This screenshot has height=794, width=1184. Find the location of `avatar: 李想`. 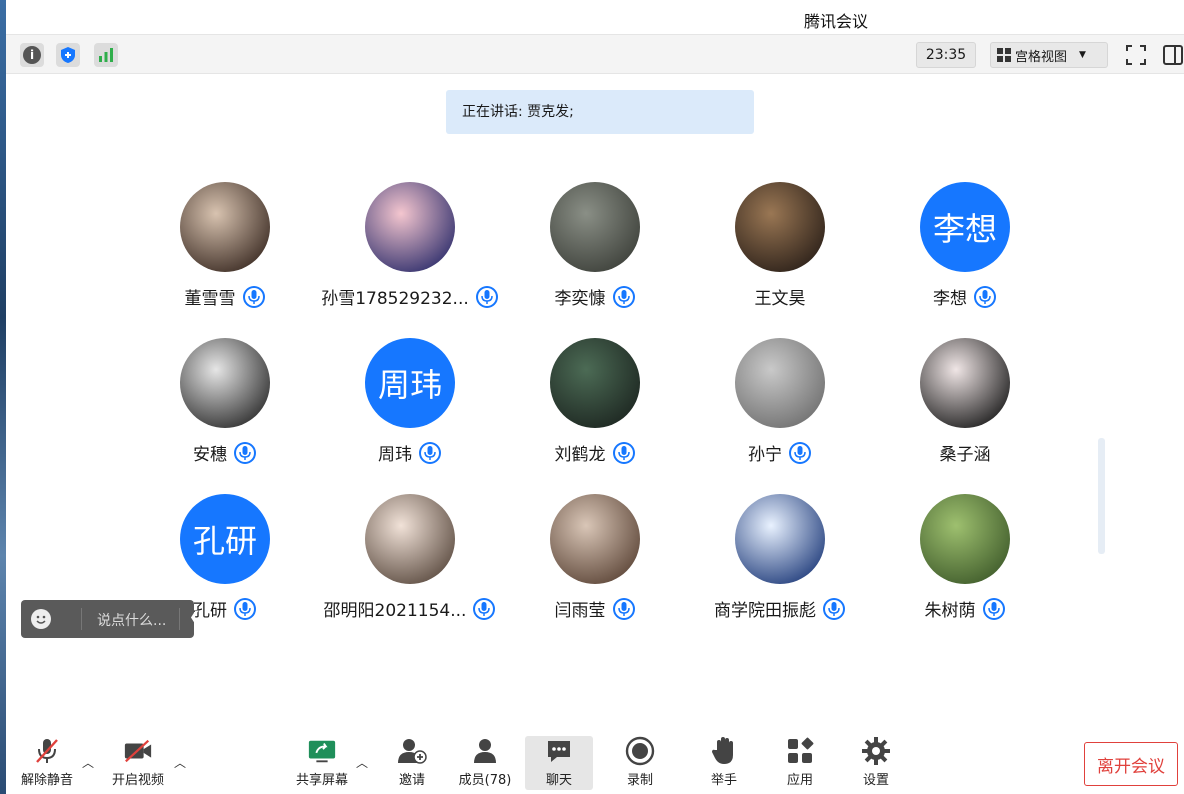

avatar: 李想 is located at coordinates (965, 227).